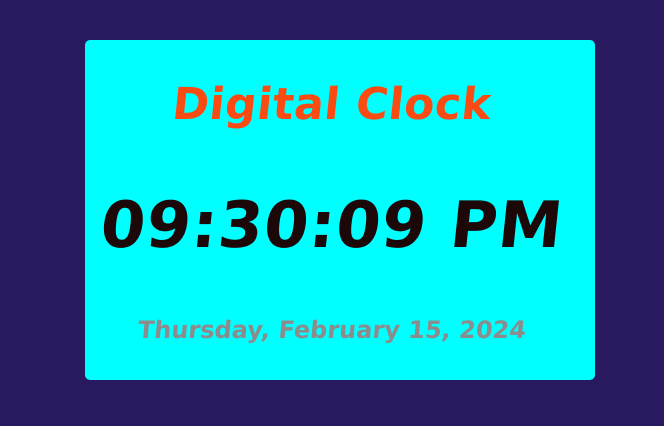 Image resolution: width=664 pixels, height=426 pixels. I want to click on clock-date-display: Thursday, February 15, 2024, so click(332, 330).